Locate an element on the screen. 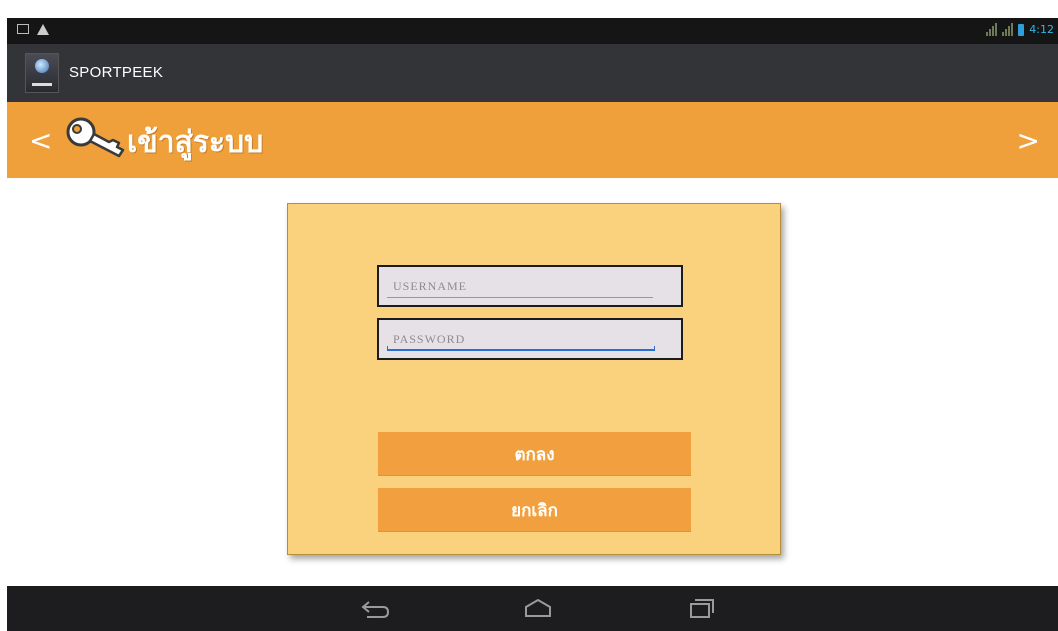  recent-apps-icon is located at coordinates (700, 608).